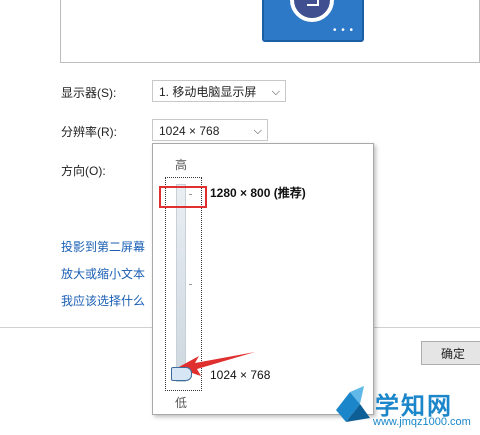 Image resolution: width=480 pixels, height=435 pixels. I want to click on display-select: 1. 移动电脑显示屏 ⌵, so click(219, 91).